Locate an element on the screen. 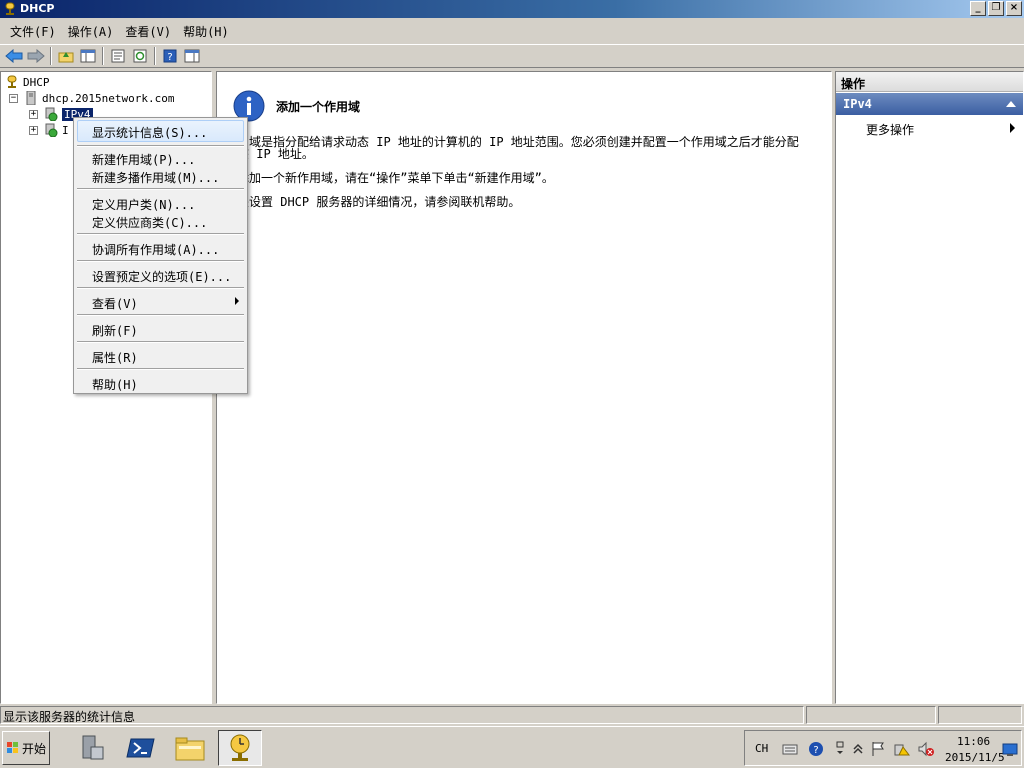 This screenshot has width=1024, height=768. volume-muted-icon is located at coordinates (926, 749).